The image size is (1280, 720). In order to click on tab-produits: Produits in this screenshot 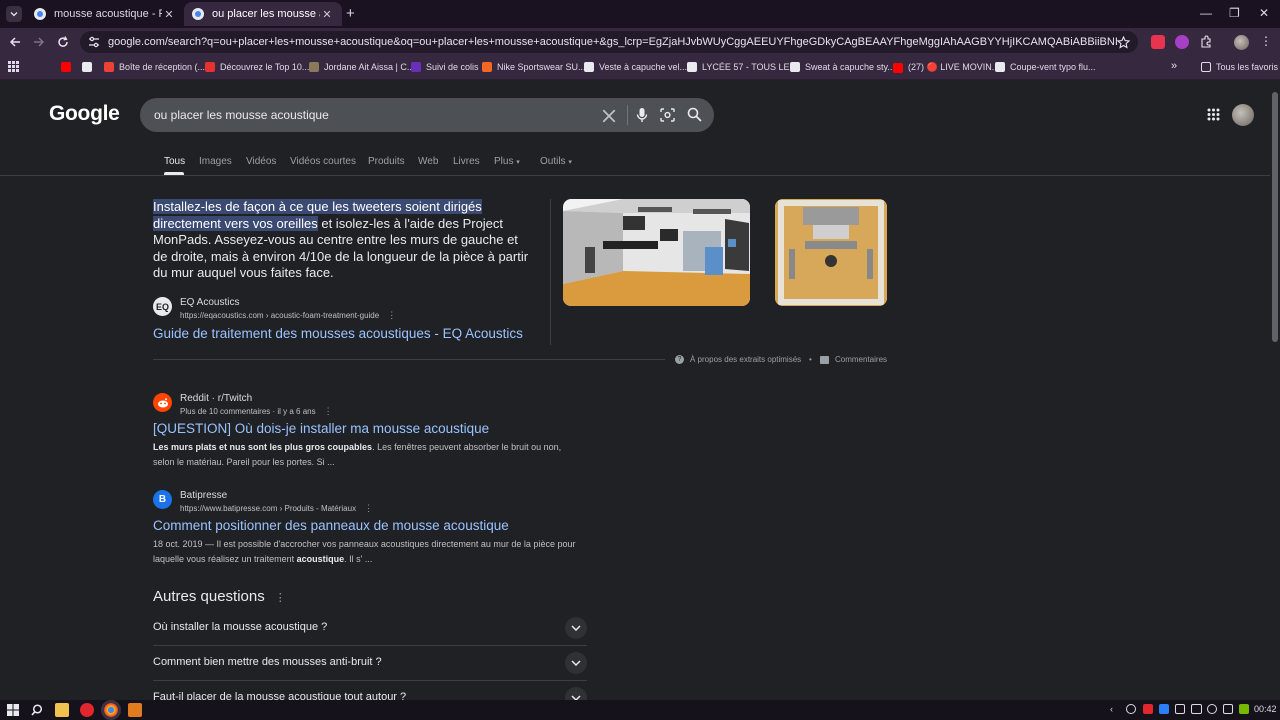, I will do `click(386, 161)`.